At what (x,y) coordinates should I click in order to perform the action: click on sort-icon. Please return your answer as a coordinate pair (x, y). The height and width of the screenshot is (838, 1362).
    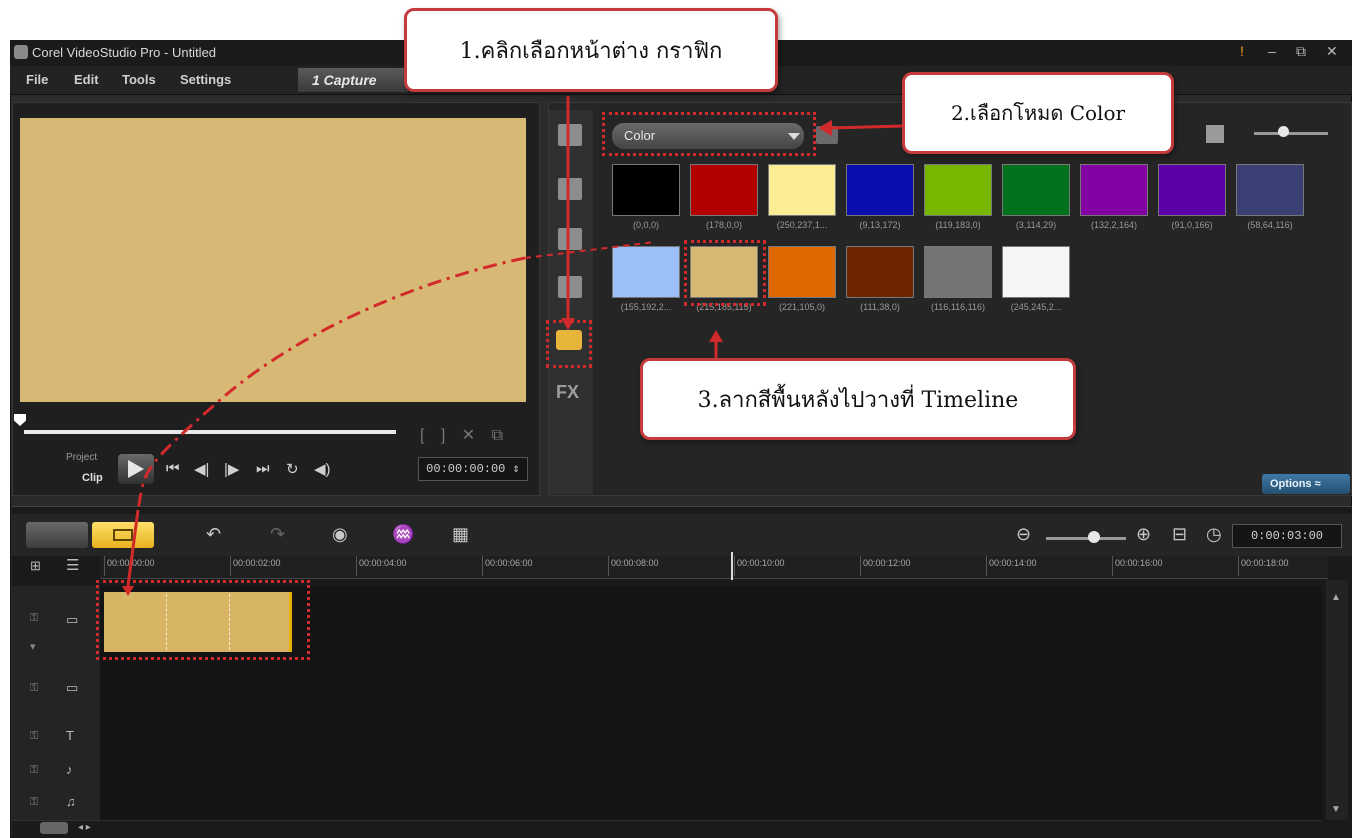
    Looking at the image, I should click on (1215, 134).